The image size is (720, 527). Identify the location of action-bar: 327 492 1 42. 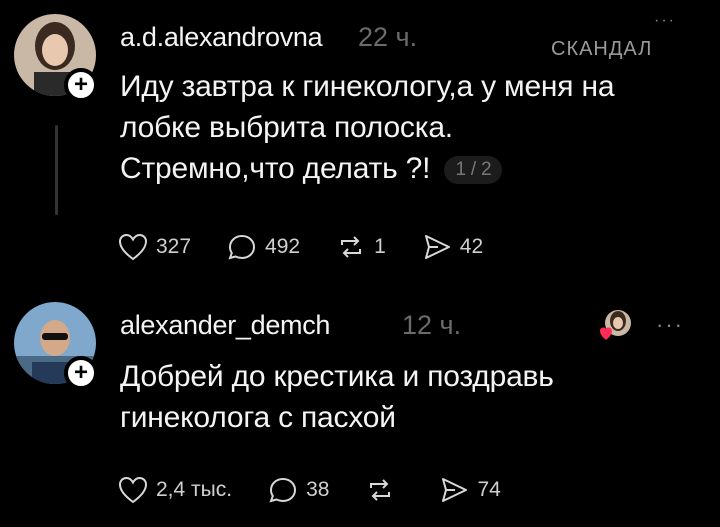
(318, 247).